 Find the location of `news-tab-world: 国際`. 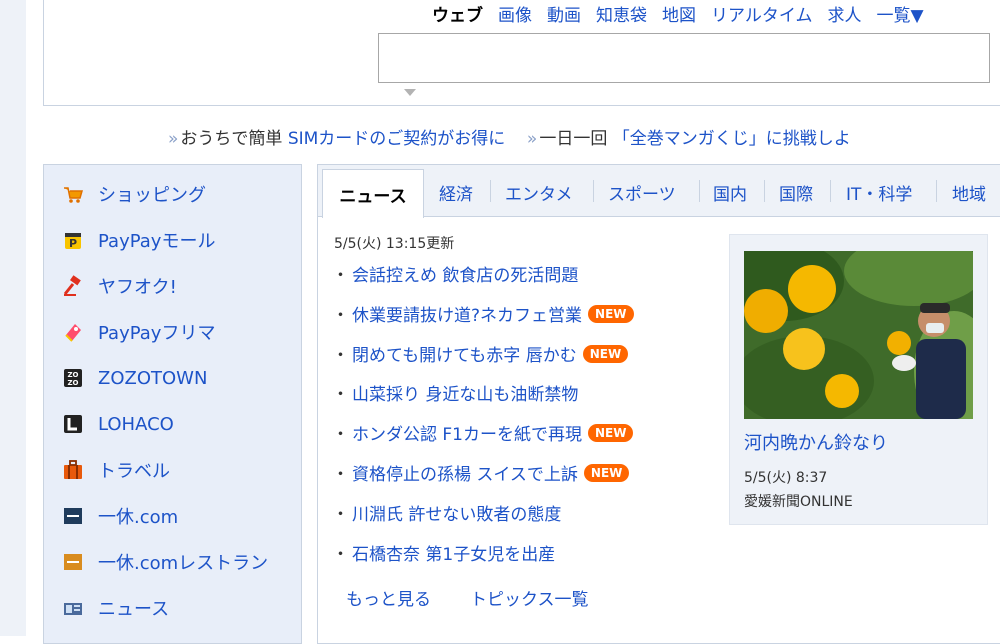

news-tab-world: 国際 is located at coordinates (796, 192).